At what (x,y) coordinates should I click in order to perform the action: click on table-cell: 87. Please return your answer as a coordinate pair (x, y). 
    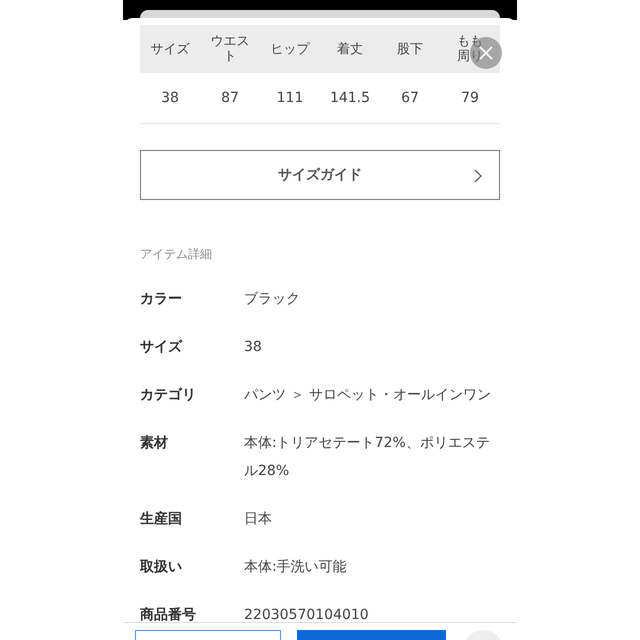
    Looking at the image, I should click on (230, 98).